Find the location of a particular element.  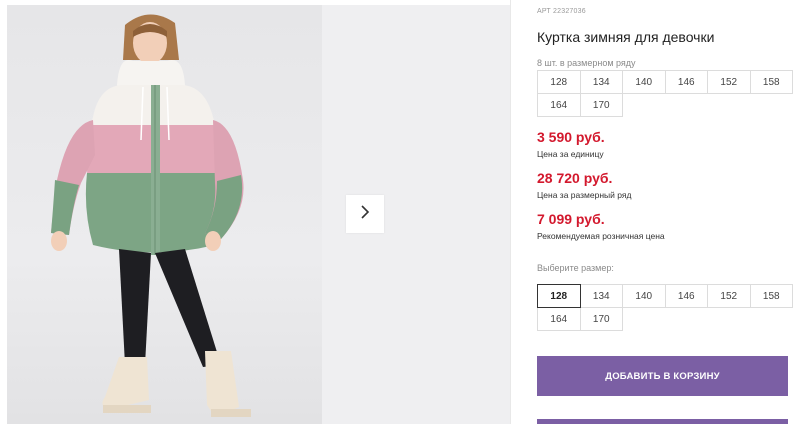

size-option: 158 is located at coordinates (771, 296).